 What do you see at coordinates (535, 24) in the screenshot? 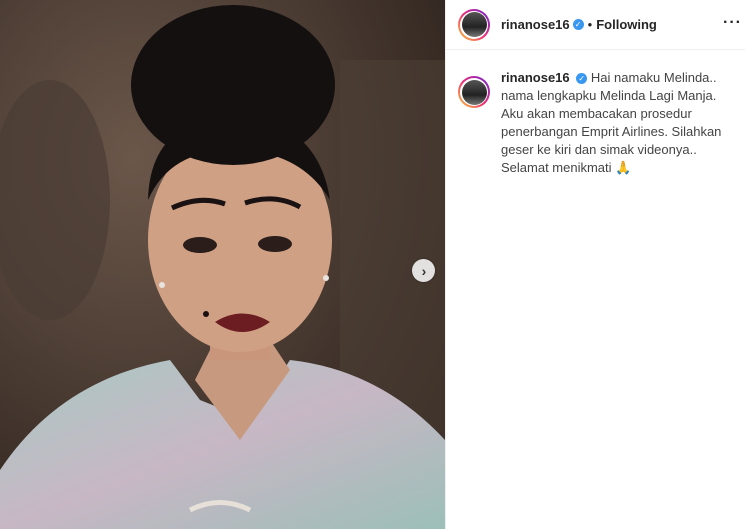
I see `username-link: rinanose16` at bounding box center [535, 24].